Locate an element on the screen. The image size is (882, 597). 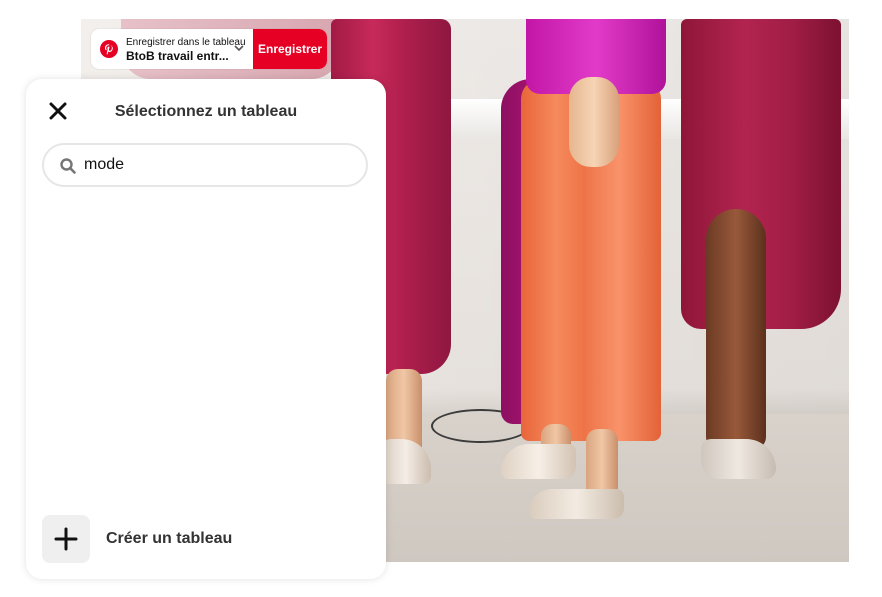
chevron-down-icon is located at coordinates (239, 48).